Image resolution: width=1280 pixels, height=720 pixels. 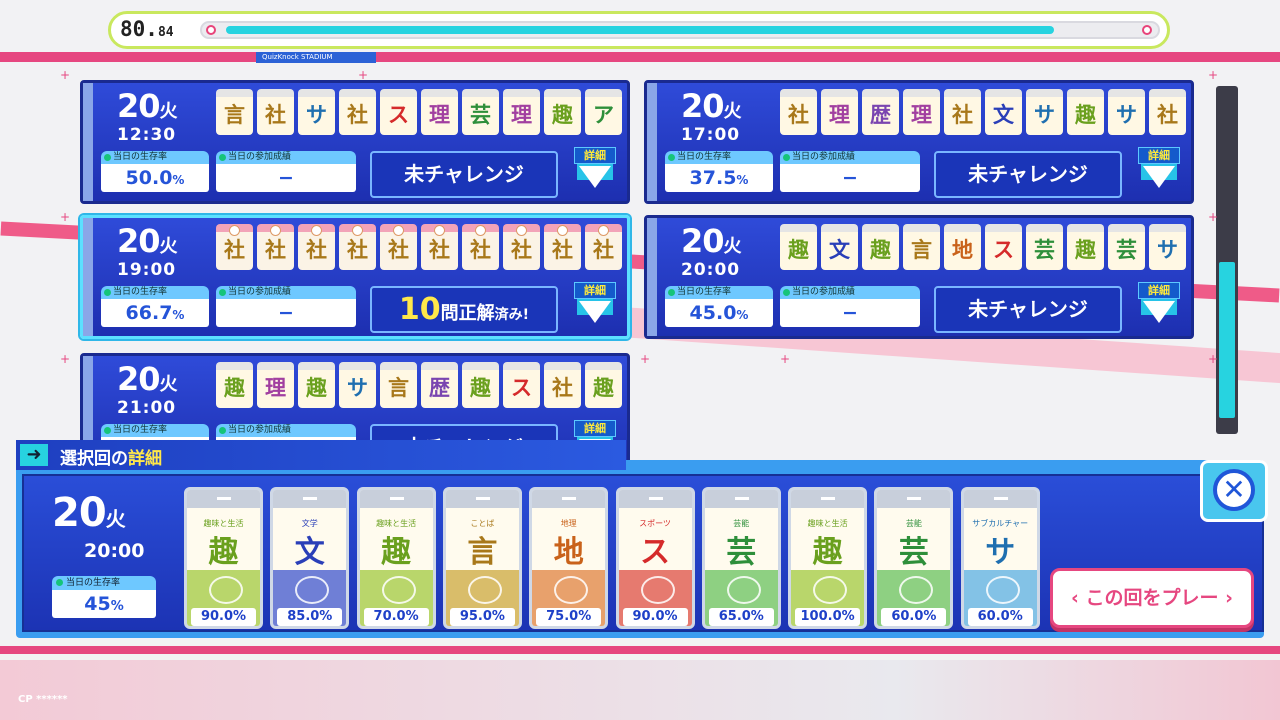 I want to click on cp-indicator: CP ******, so click(x=43, y=699).